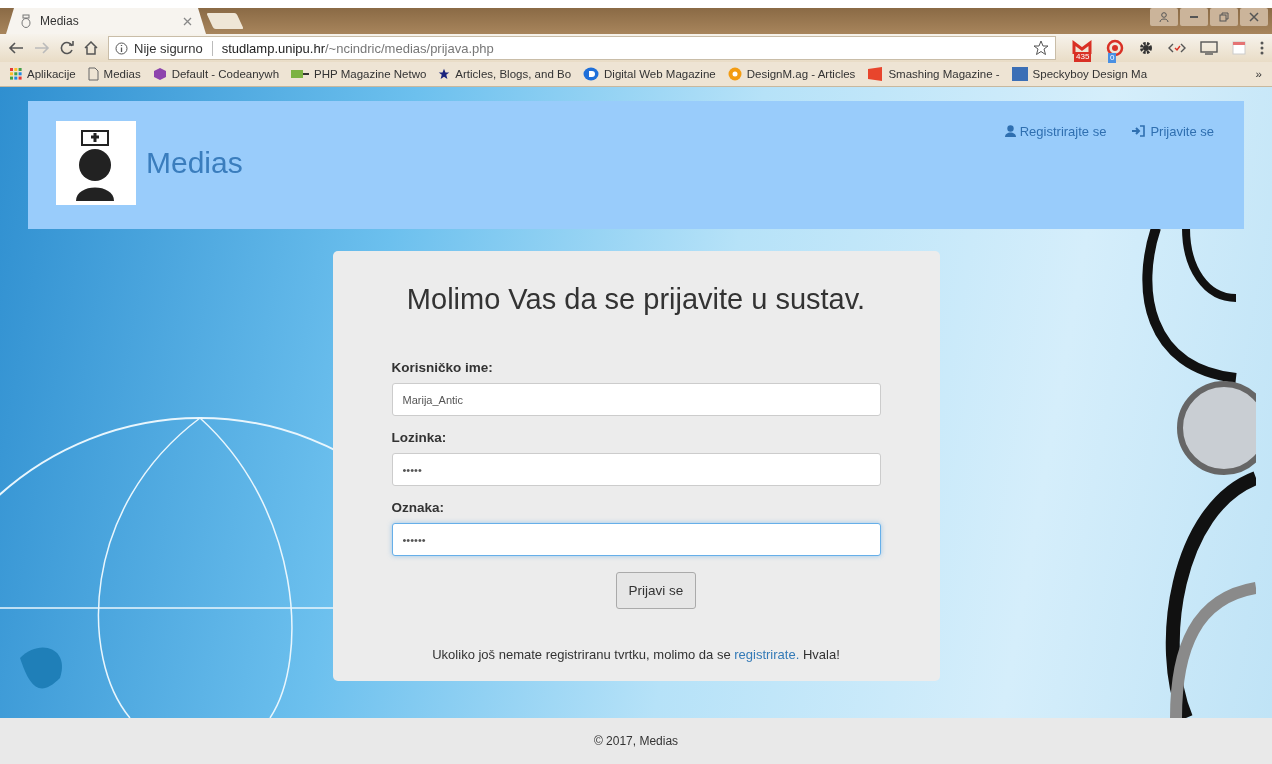 Image resolution: width=1272 pixels, height=764 pixels. I want to click on reload-icon, so click(67, 48).